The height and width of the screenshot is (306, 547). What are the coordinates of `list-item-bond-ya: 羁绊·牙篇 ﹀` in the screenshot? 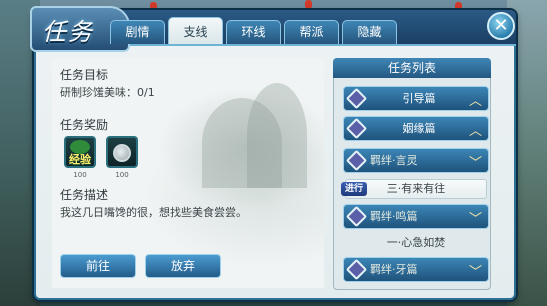 It's located at (416, 269).